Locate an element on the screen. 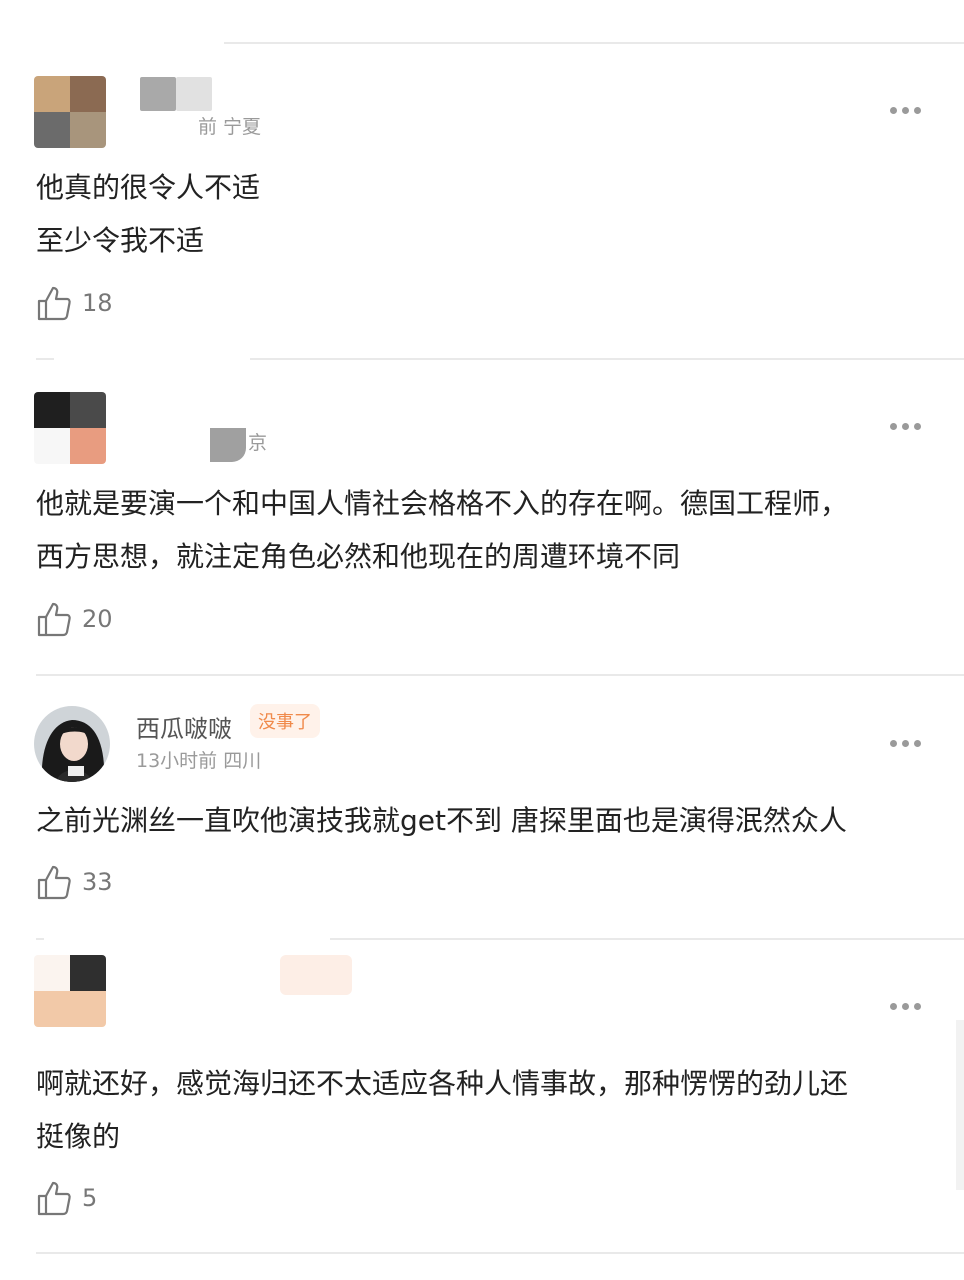 The width and height of the screenshot is (964, 1280). scrollbar is located at coordinates (960, 1105).